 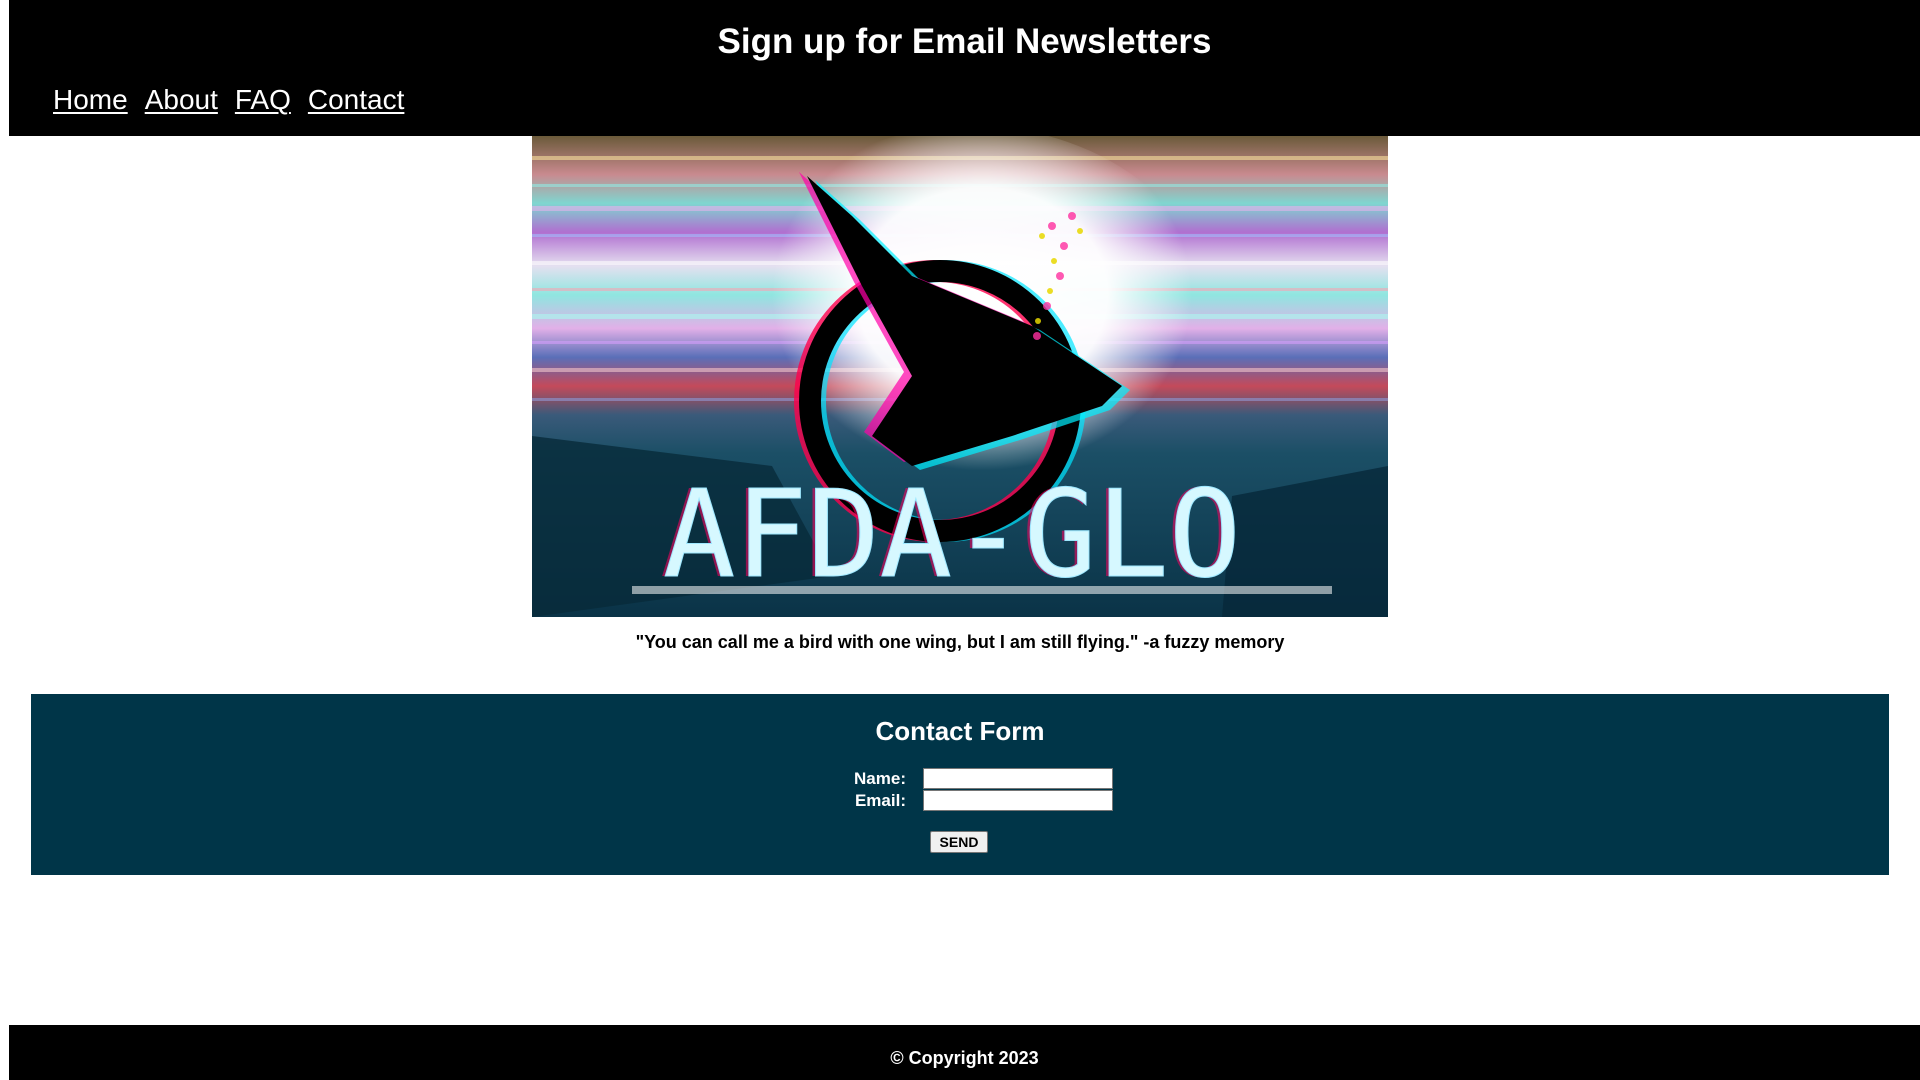 I want to click on logo-text: AFDA-GLO, so click(x=952, y=535).